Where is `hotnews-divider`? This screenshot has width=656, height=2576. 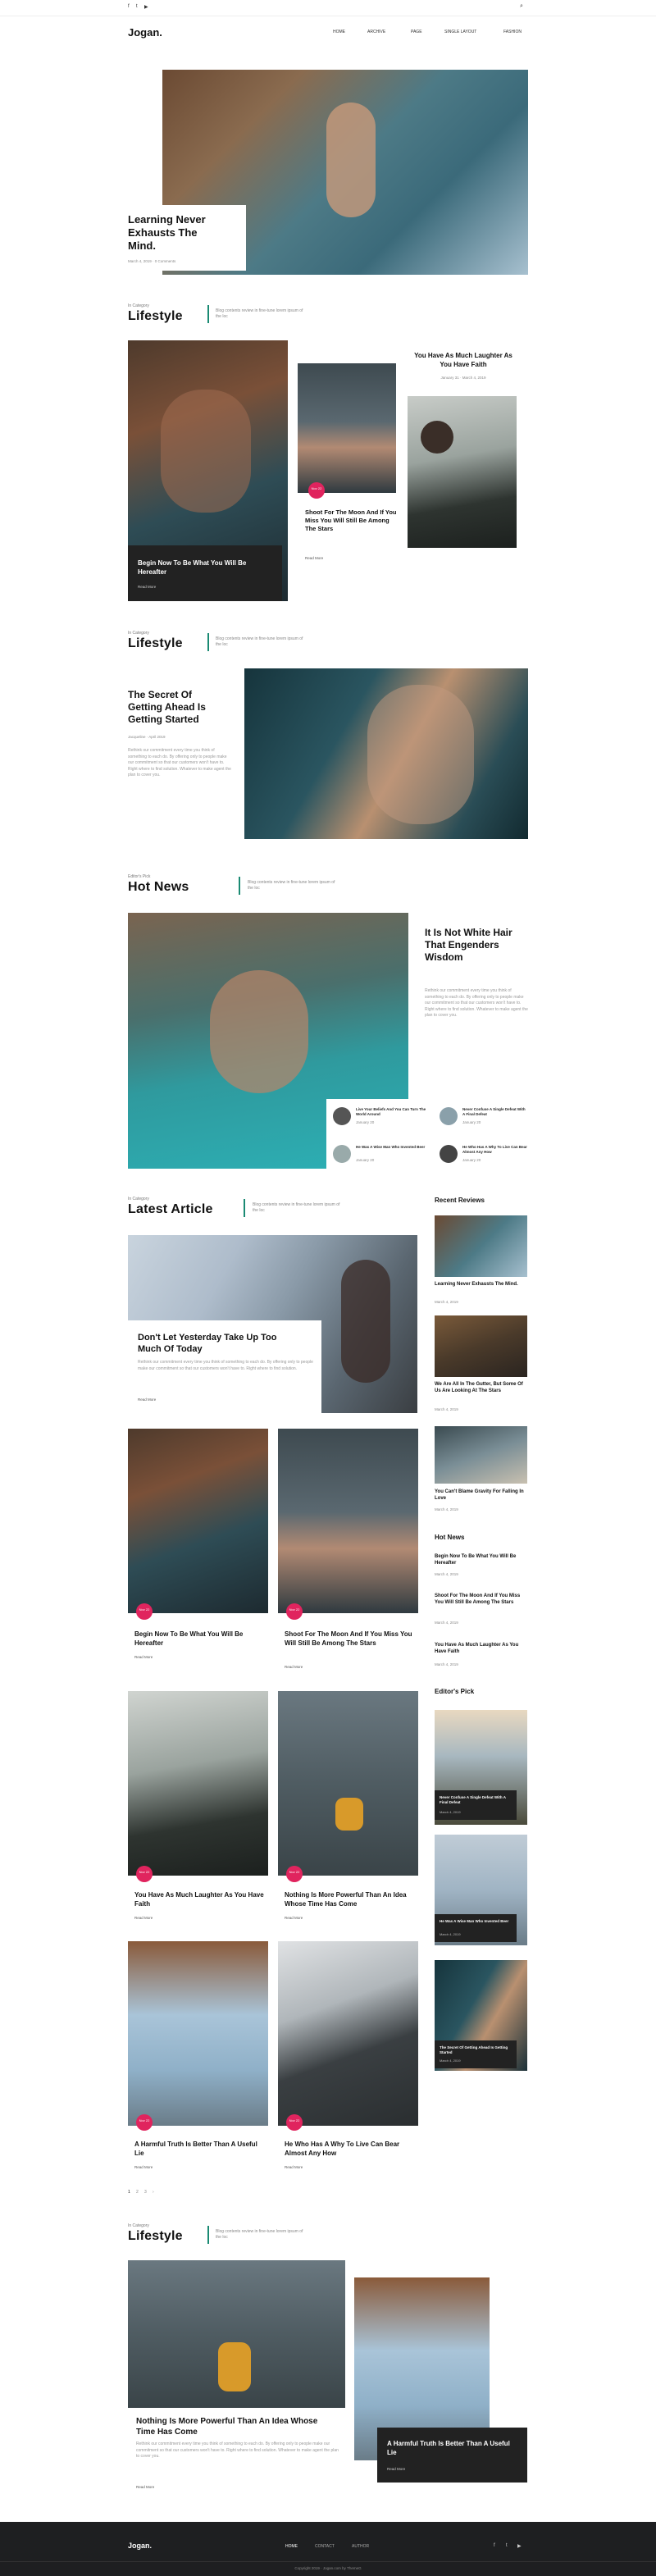
hotnews-divider is located at coordinates (239, 886).